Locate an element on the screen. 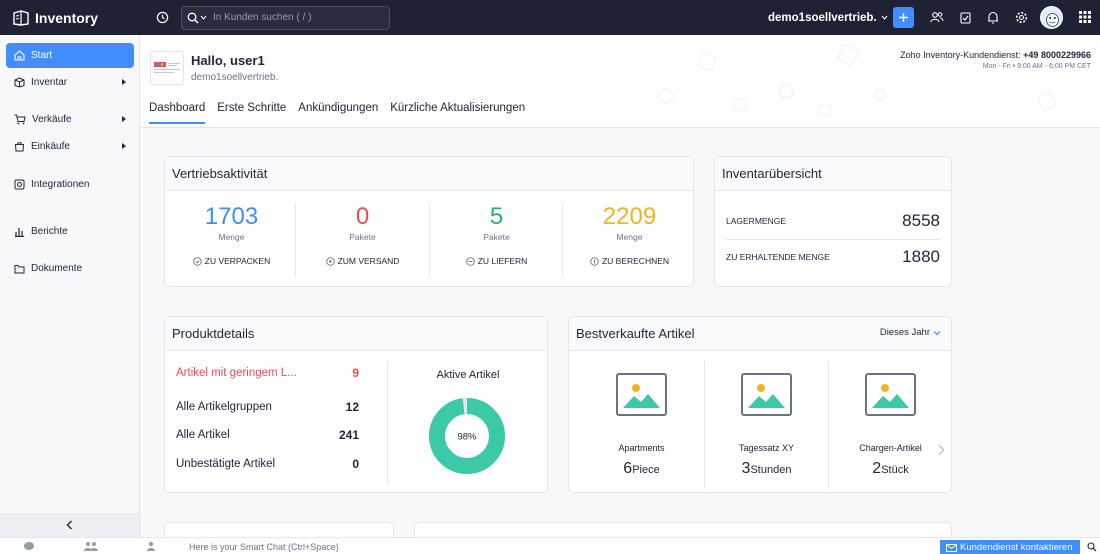 This screenshot has width=1100, height=554. sidebar-item-inventar: Inventar is located at coordinates (70, 82).